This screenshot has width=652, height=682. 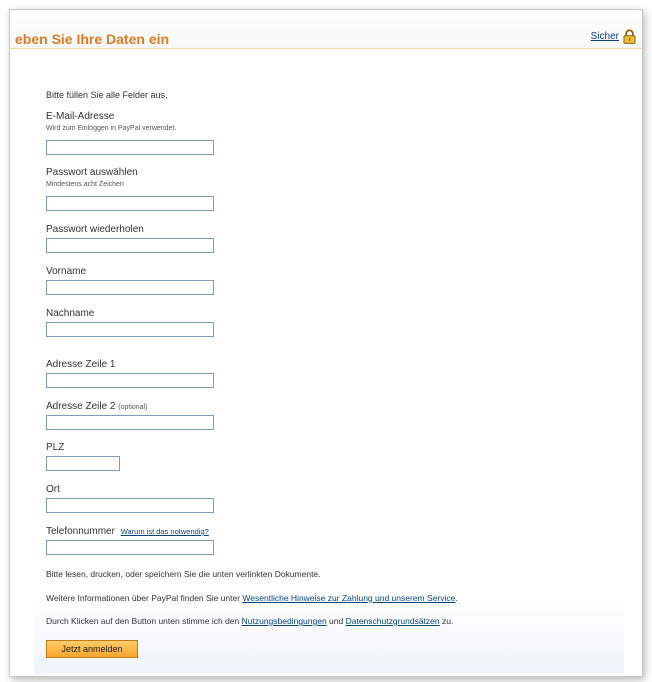 I want to click on city-label: Ort, so click(x=53, y=489).